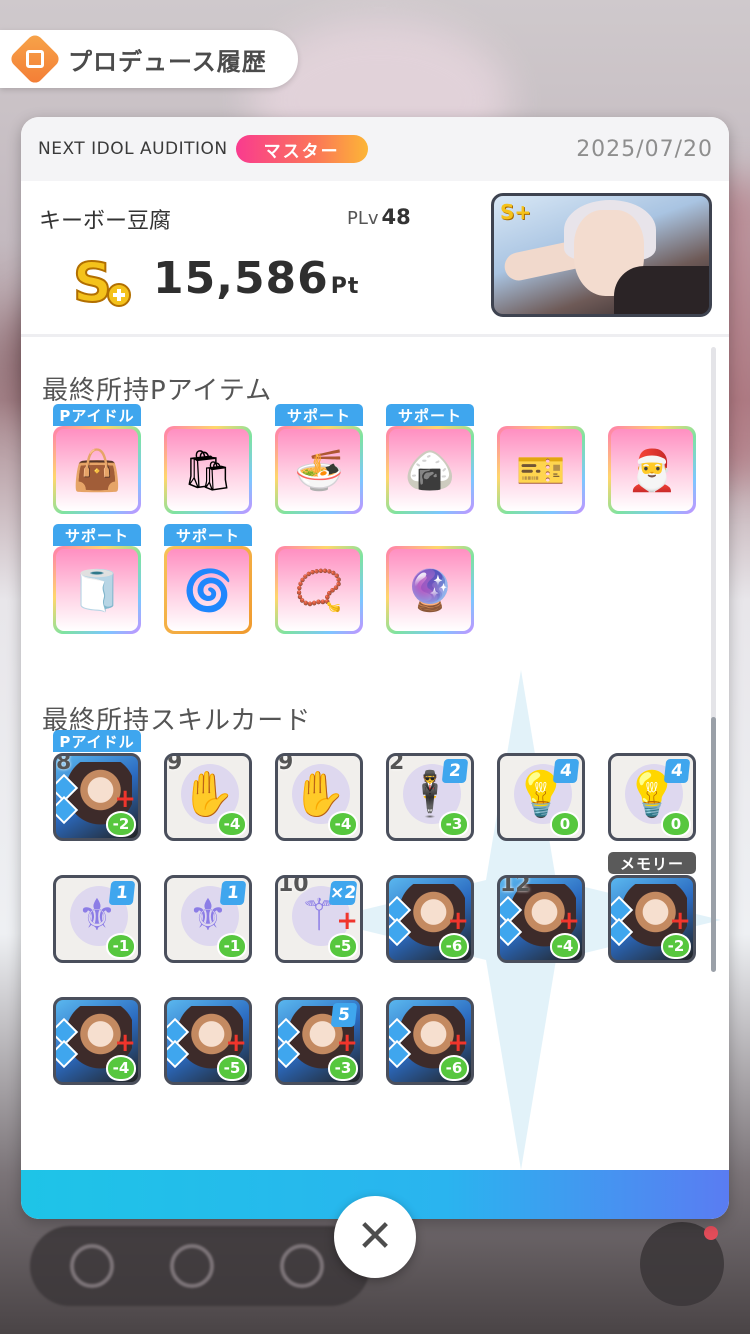  What do you see at coordinates (343, 893) in the screenshot?
I see `card-level: ×2` at bounding box center [343, 893].